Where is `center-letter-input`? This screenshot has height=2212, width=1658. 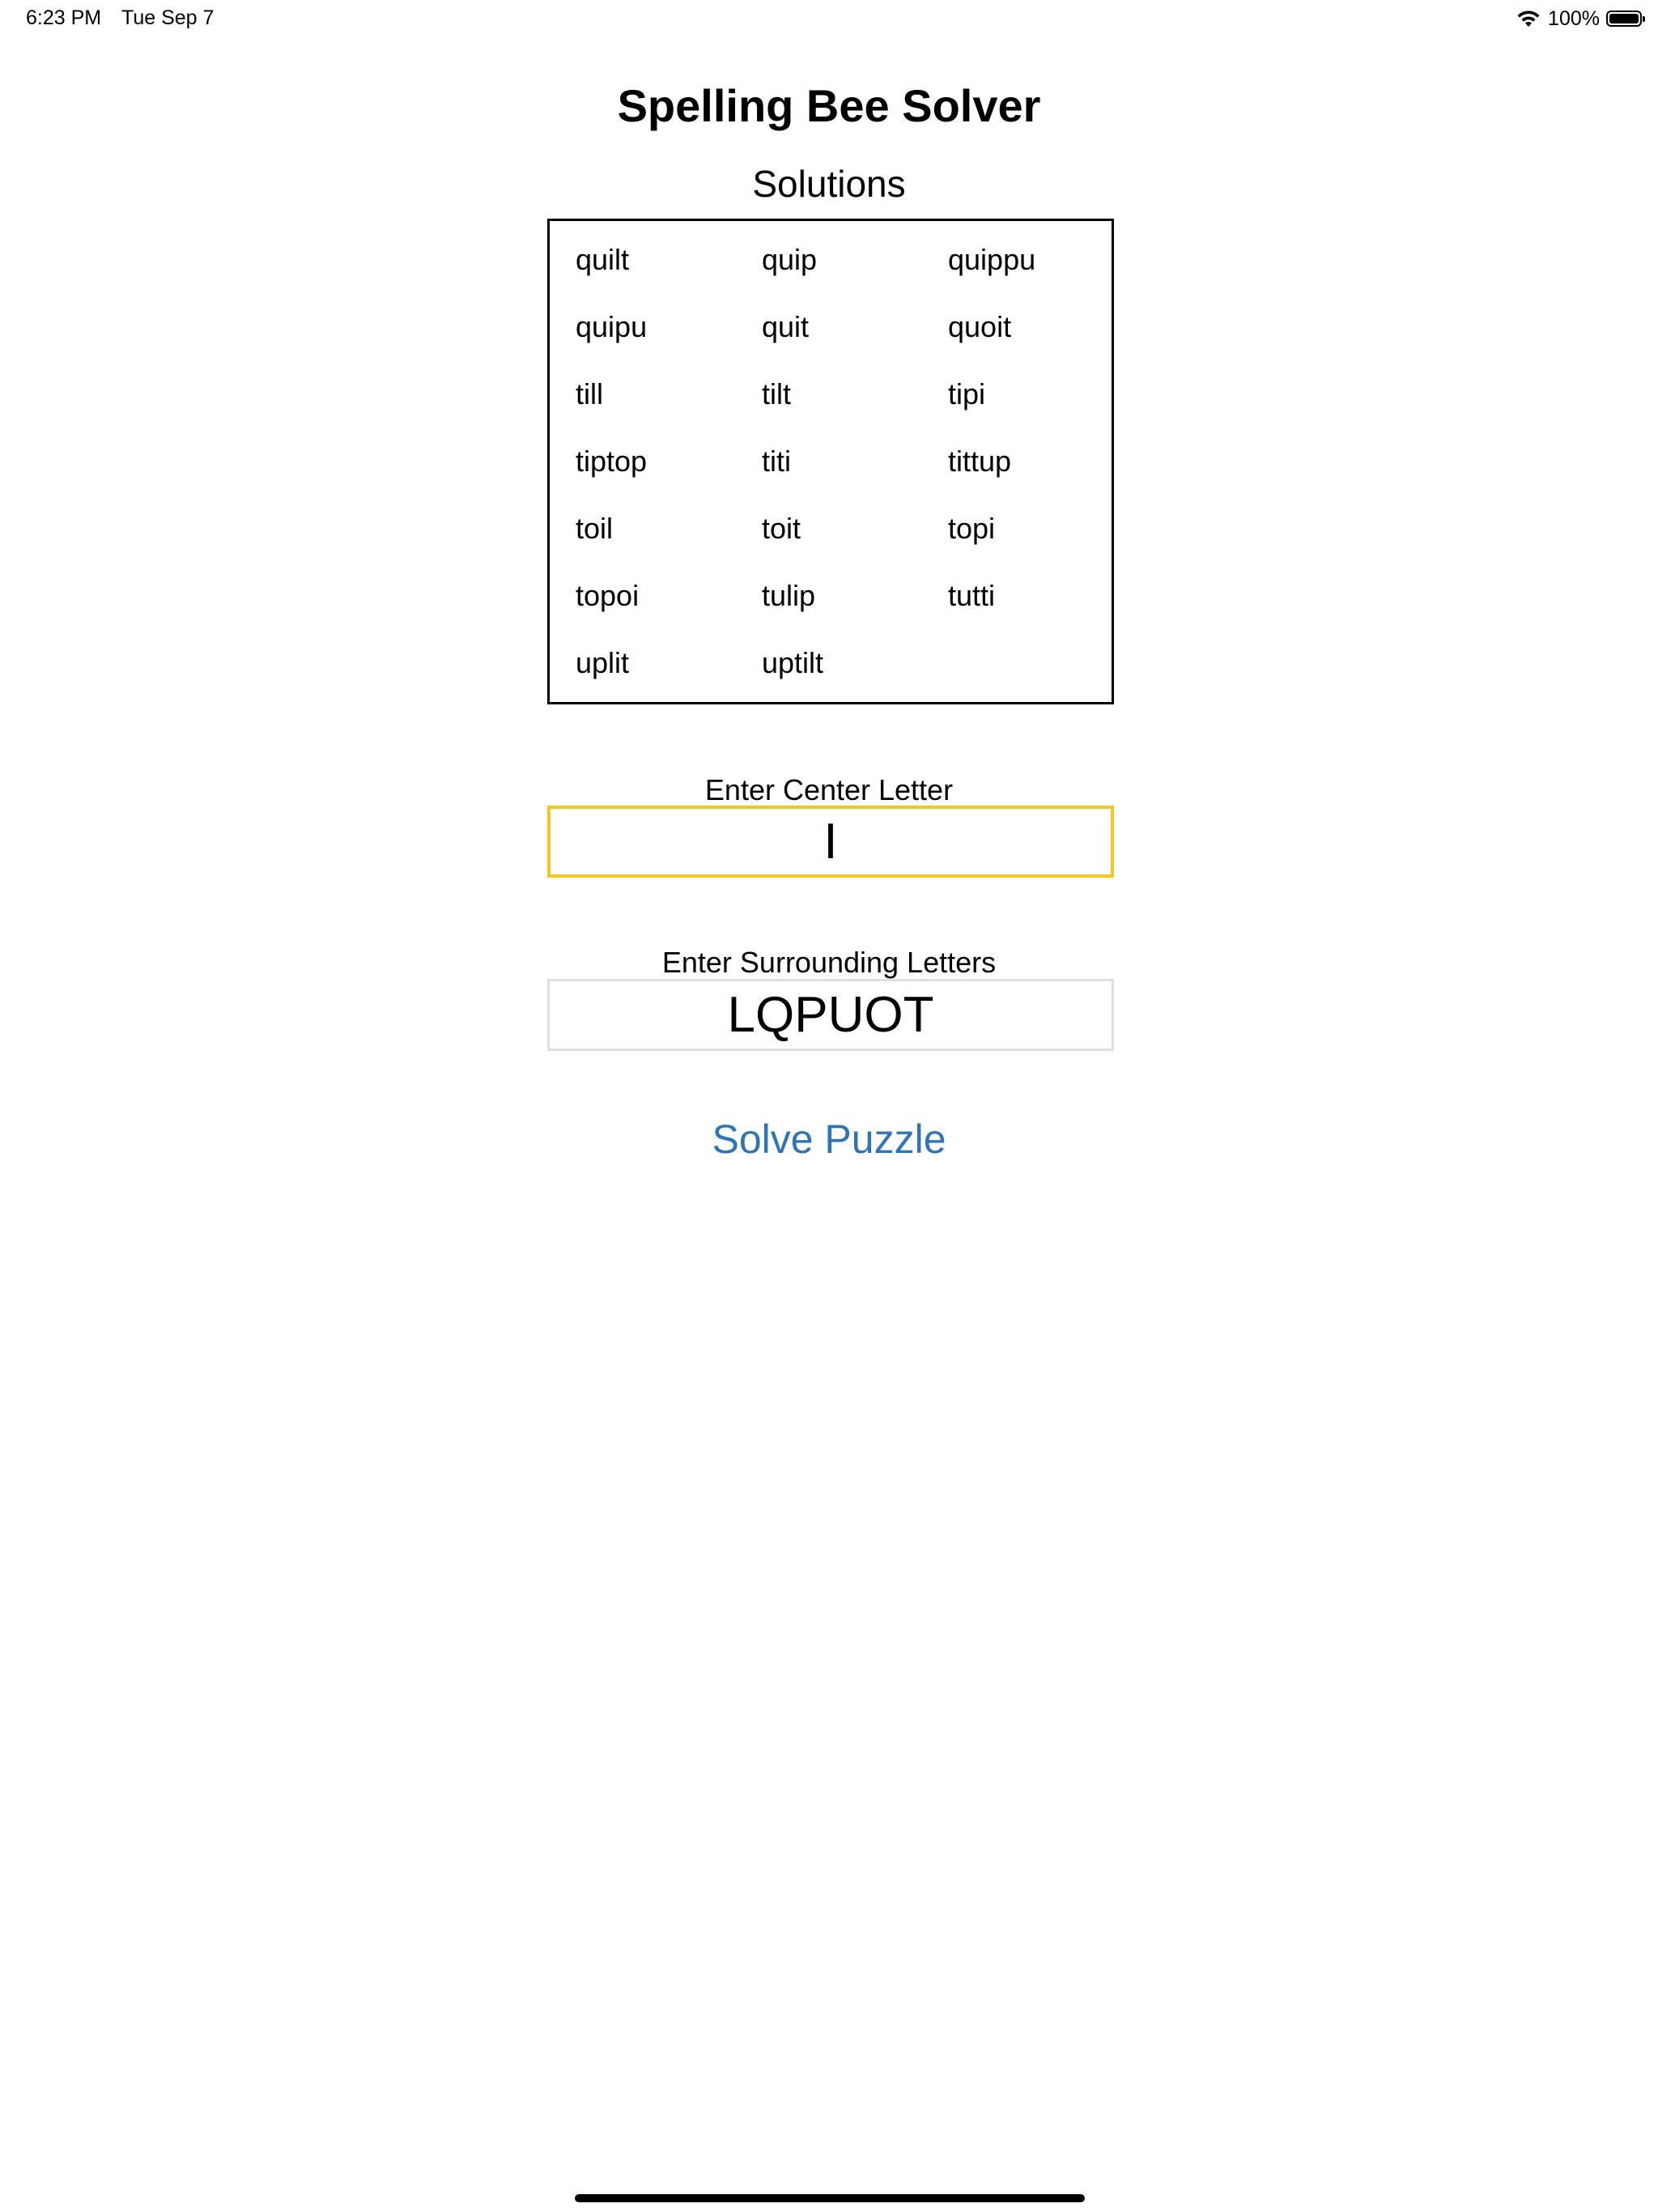
center-letter-input is located at coordinates (830, 842).